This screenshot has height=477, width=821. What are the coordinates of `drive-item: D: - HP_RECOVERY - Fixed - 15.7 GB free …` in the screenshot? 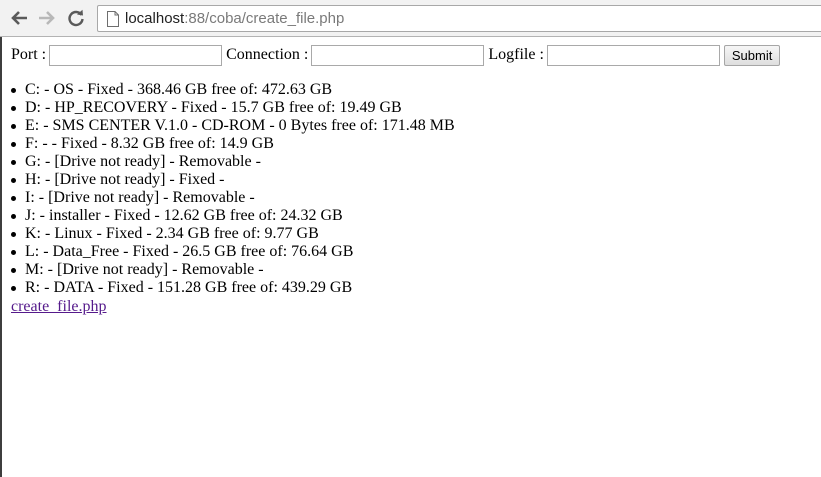 It's located at (413, 108).